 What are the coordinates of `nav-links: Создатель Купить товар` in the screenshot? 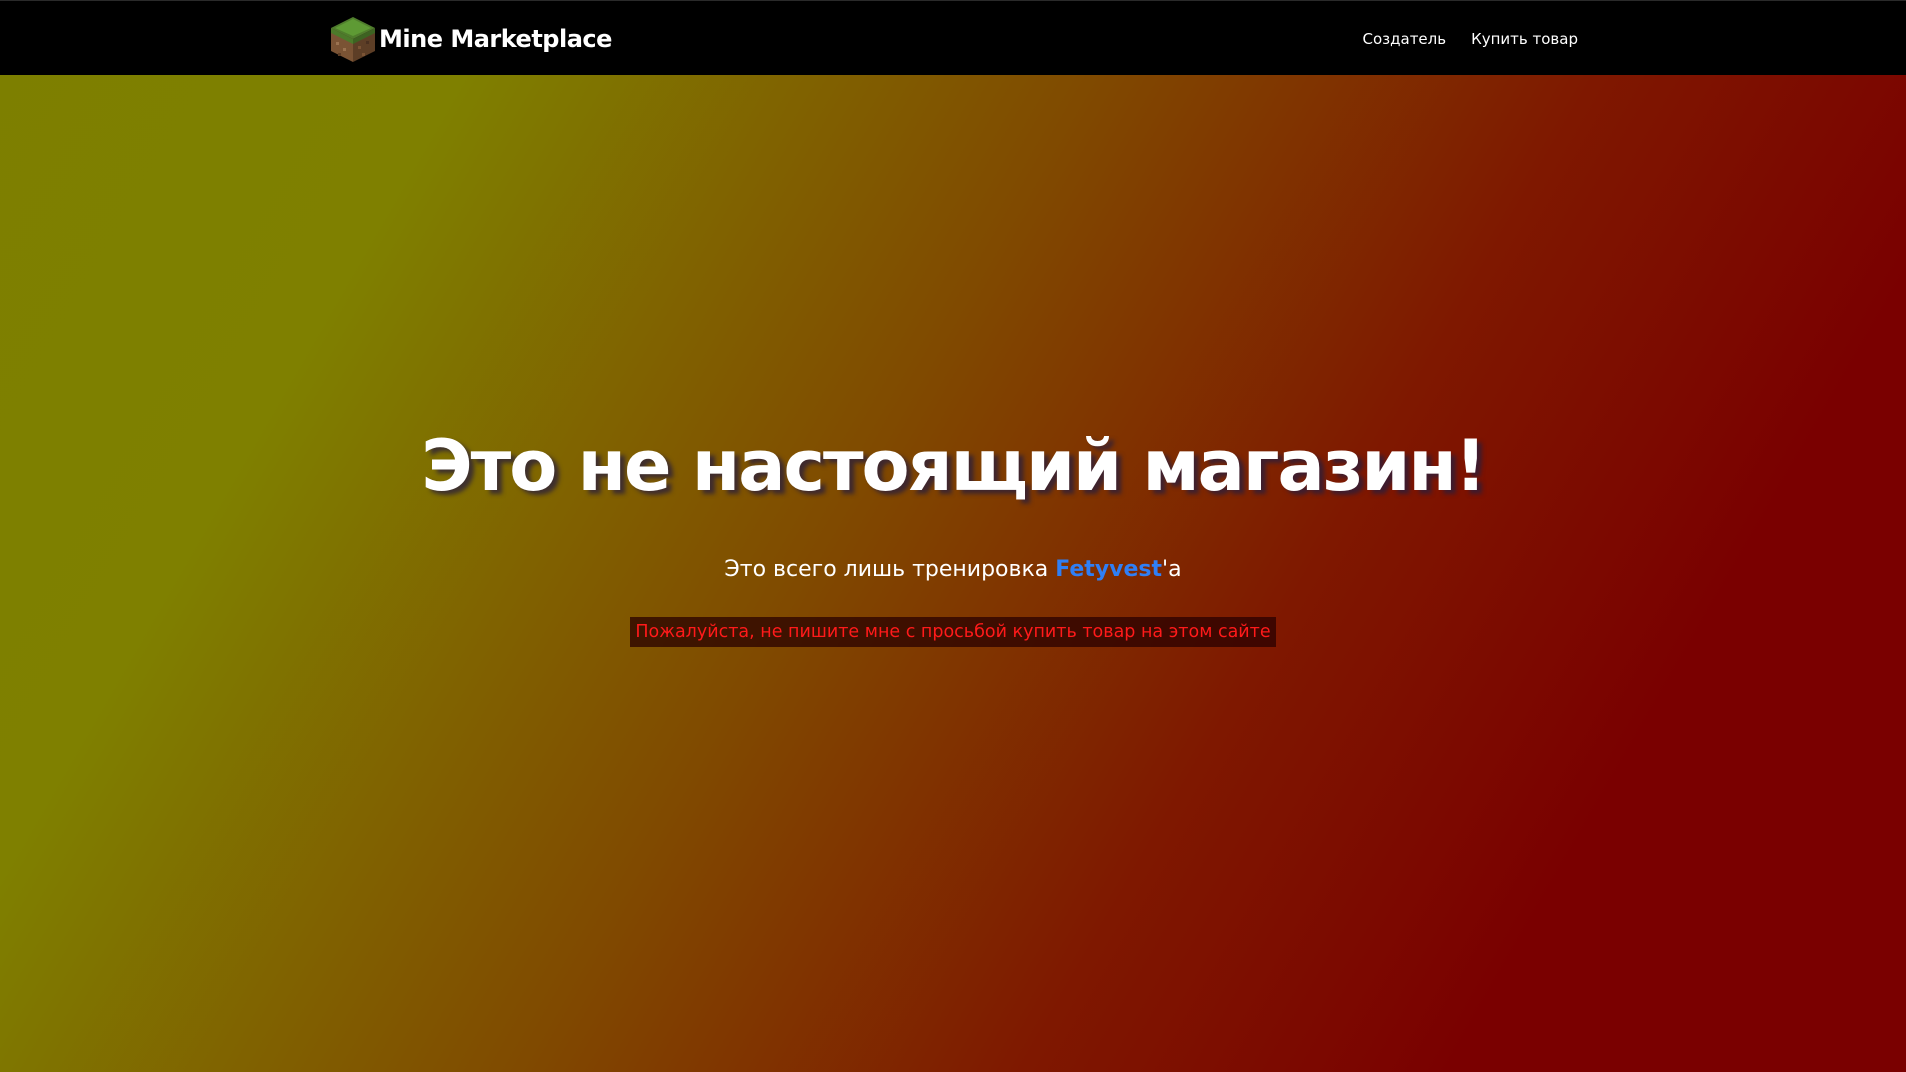 It's located at (1471, 38).